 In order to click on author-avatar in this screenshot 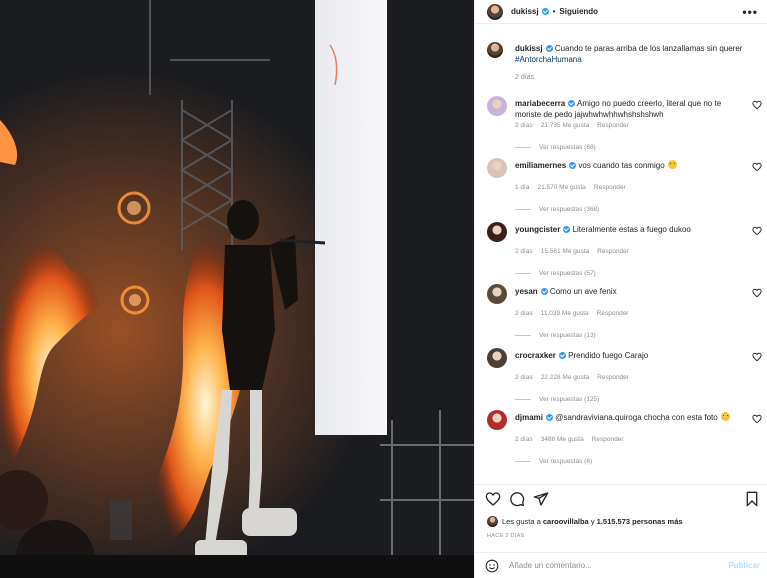, I will do `click(495, 11)`.